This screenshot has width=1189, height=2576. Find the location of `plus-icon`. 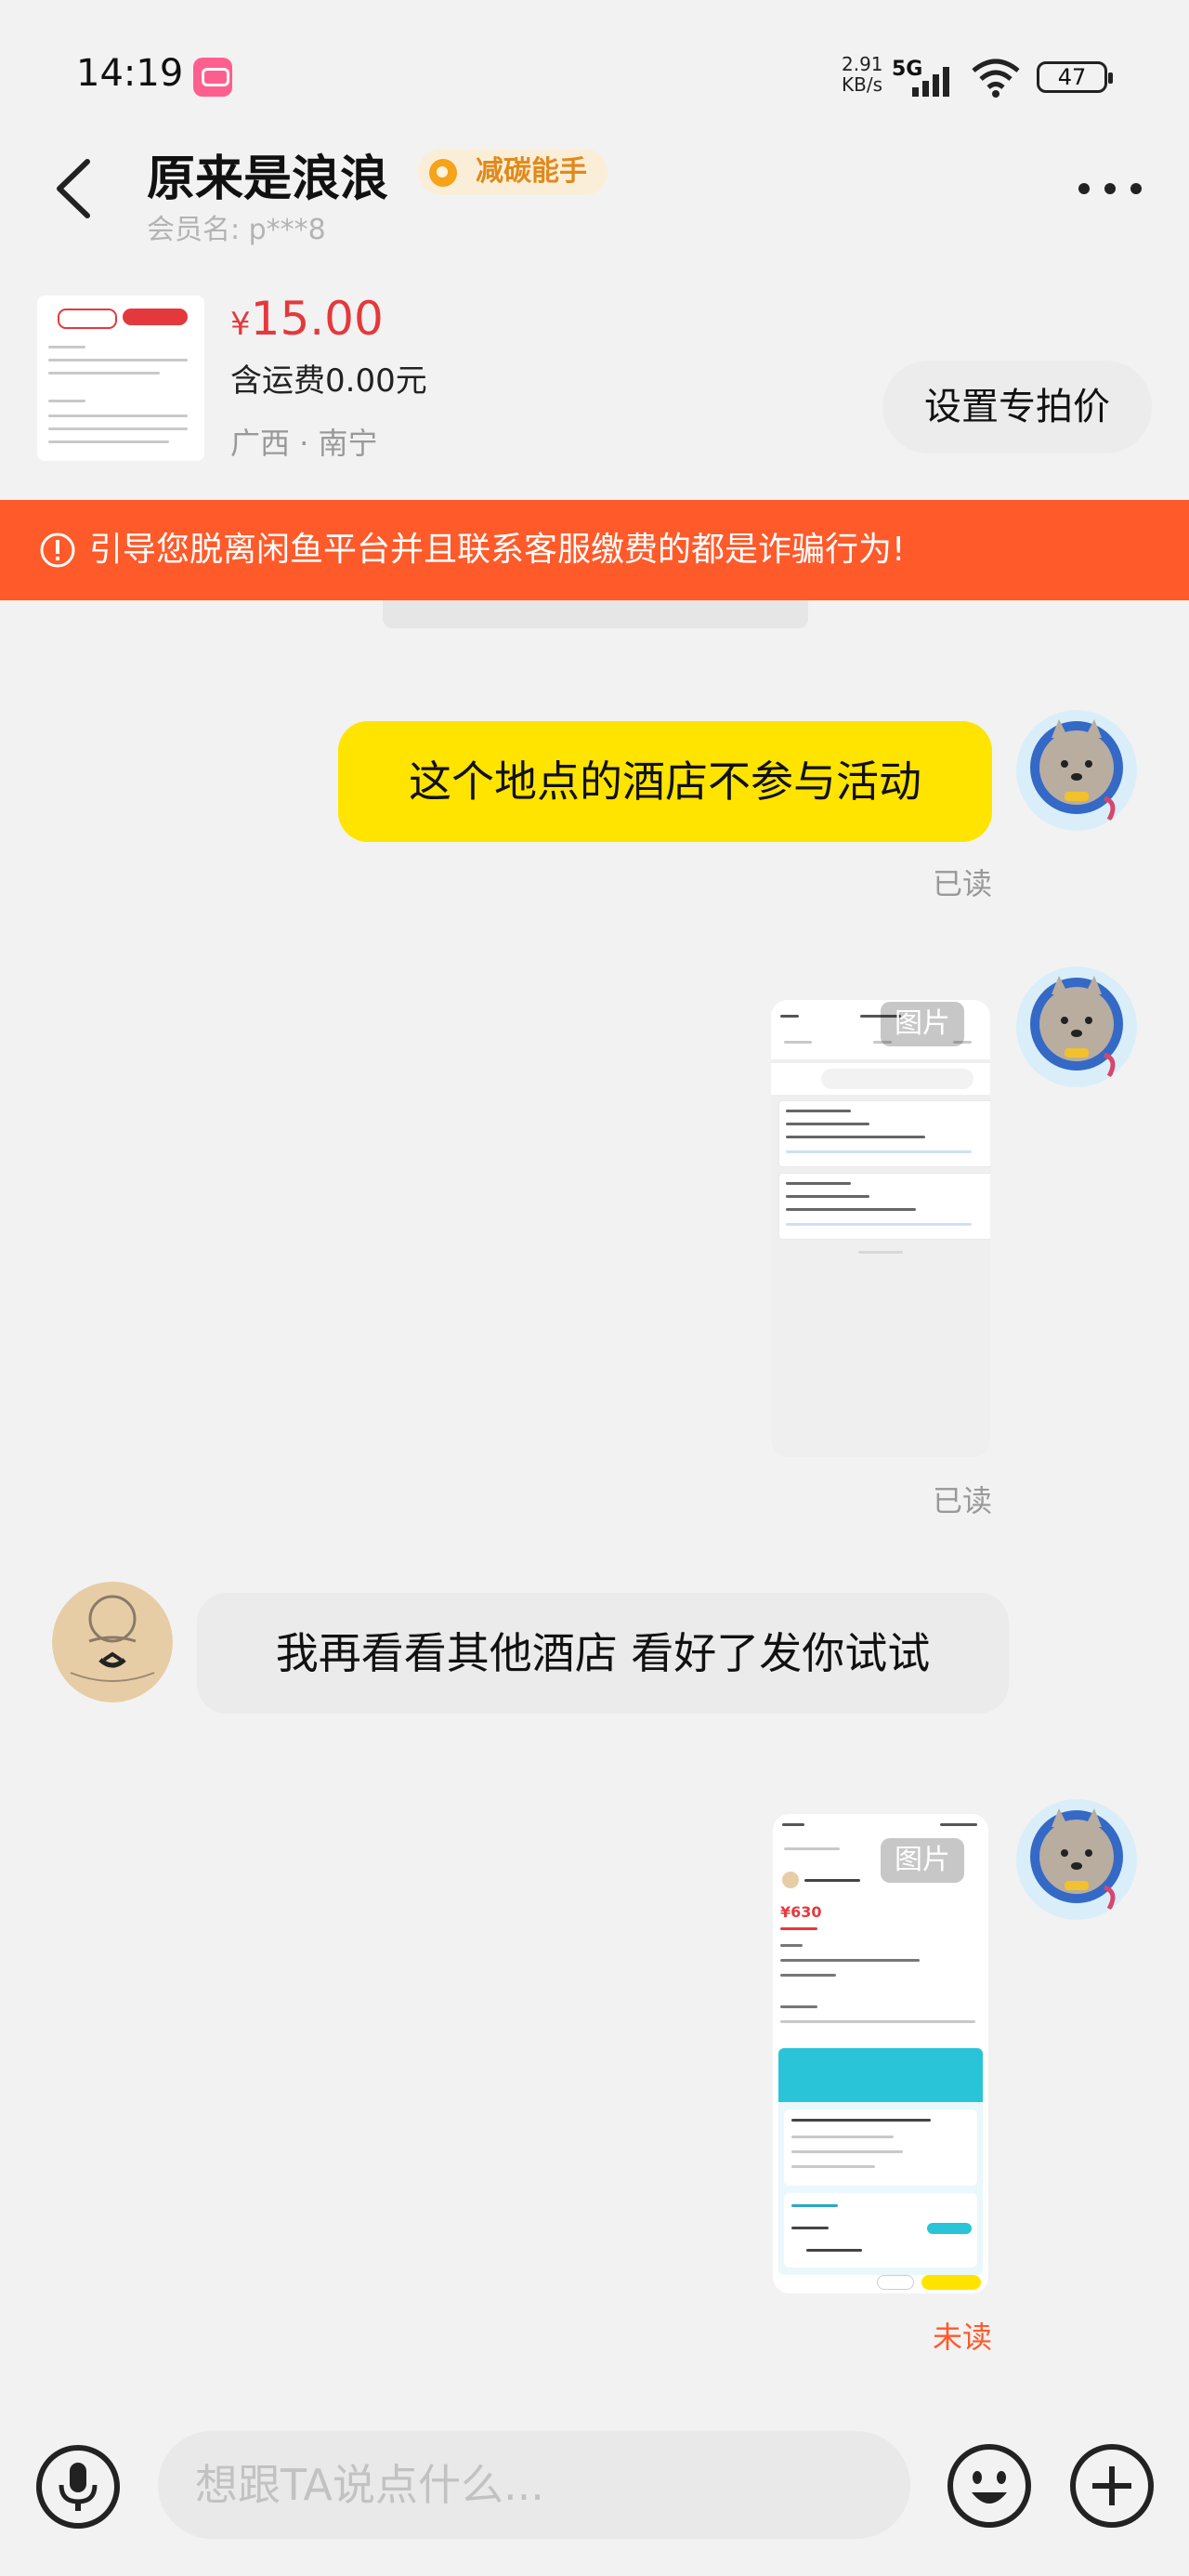

plus-icon is located at coordinates (1112, 2486).